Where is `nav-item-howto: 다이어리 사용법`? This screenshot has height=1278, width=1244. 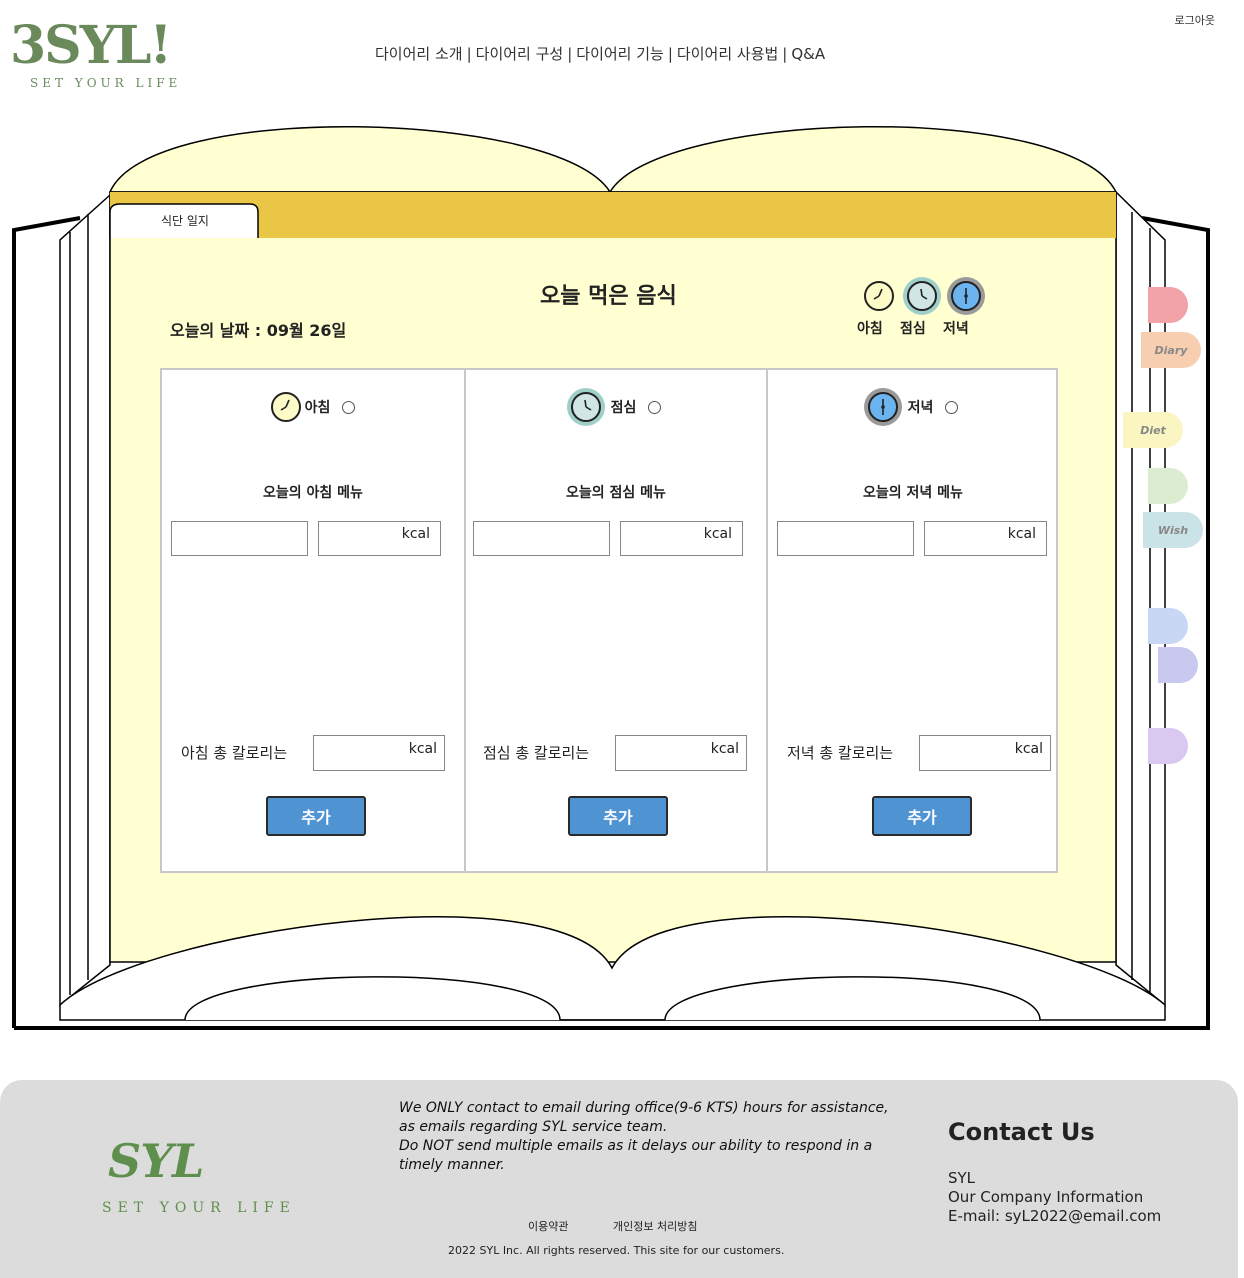 nav-item-howto: 다이어리 사용법 is located at coordinates (727, 54).